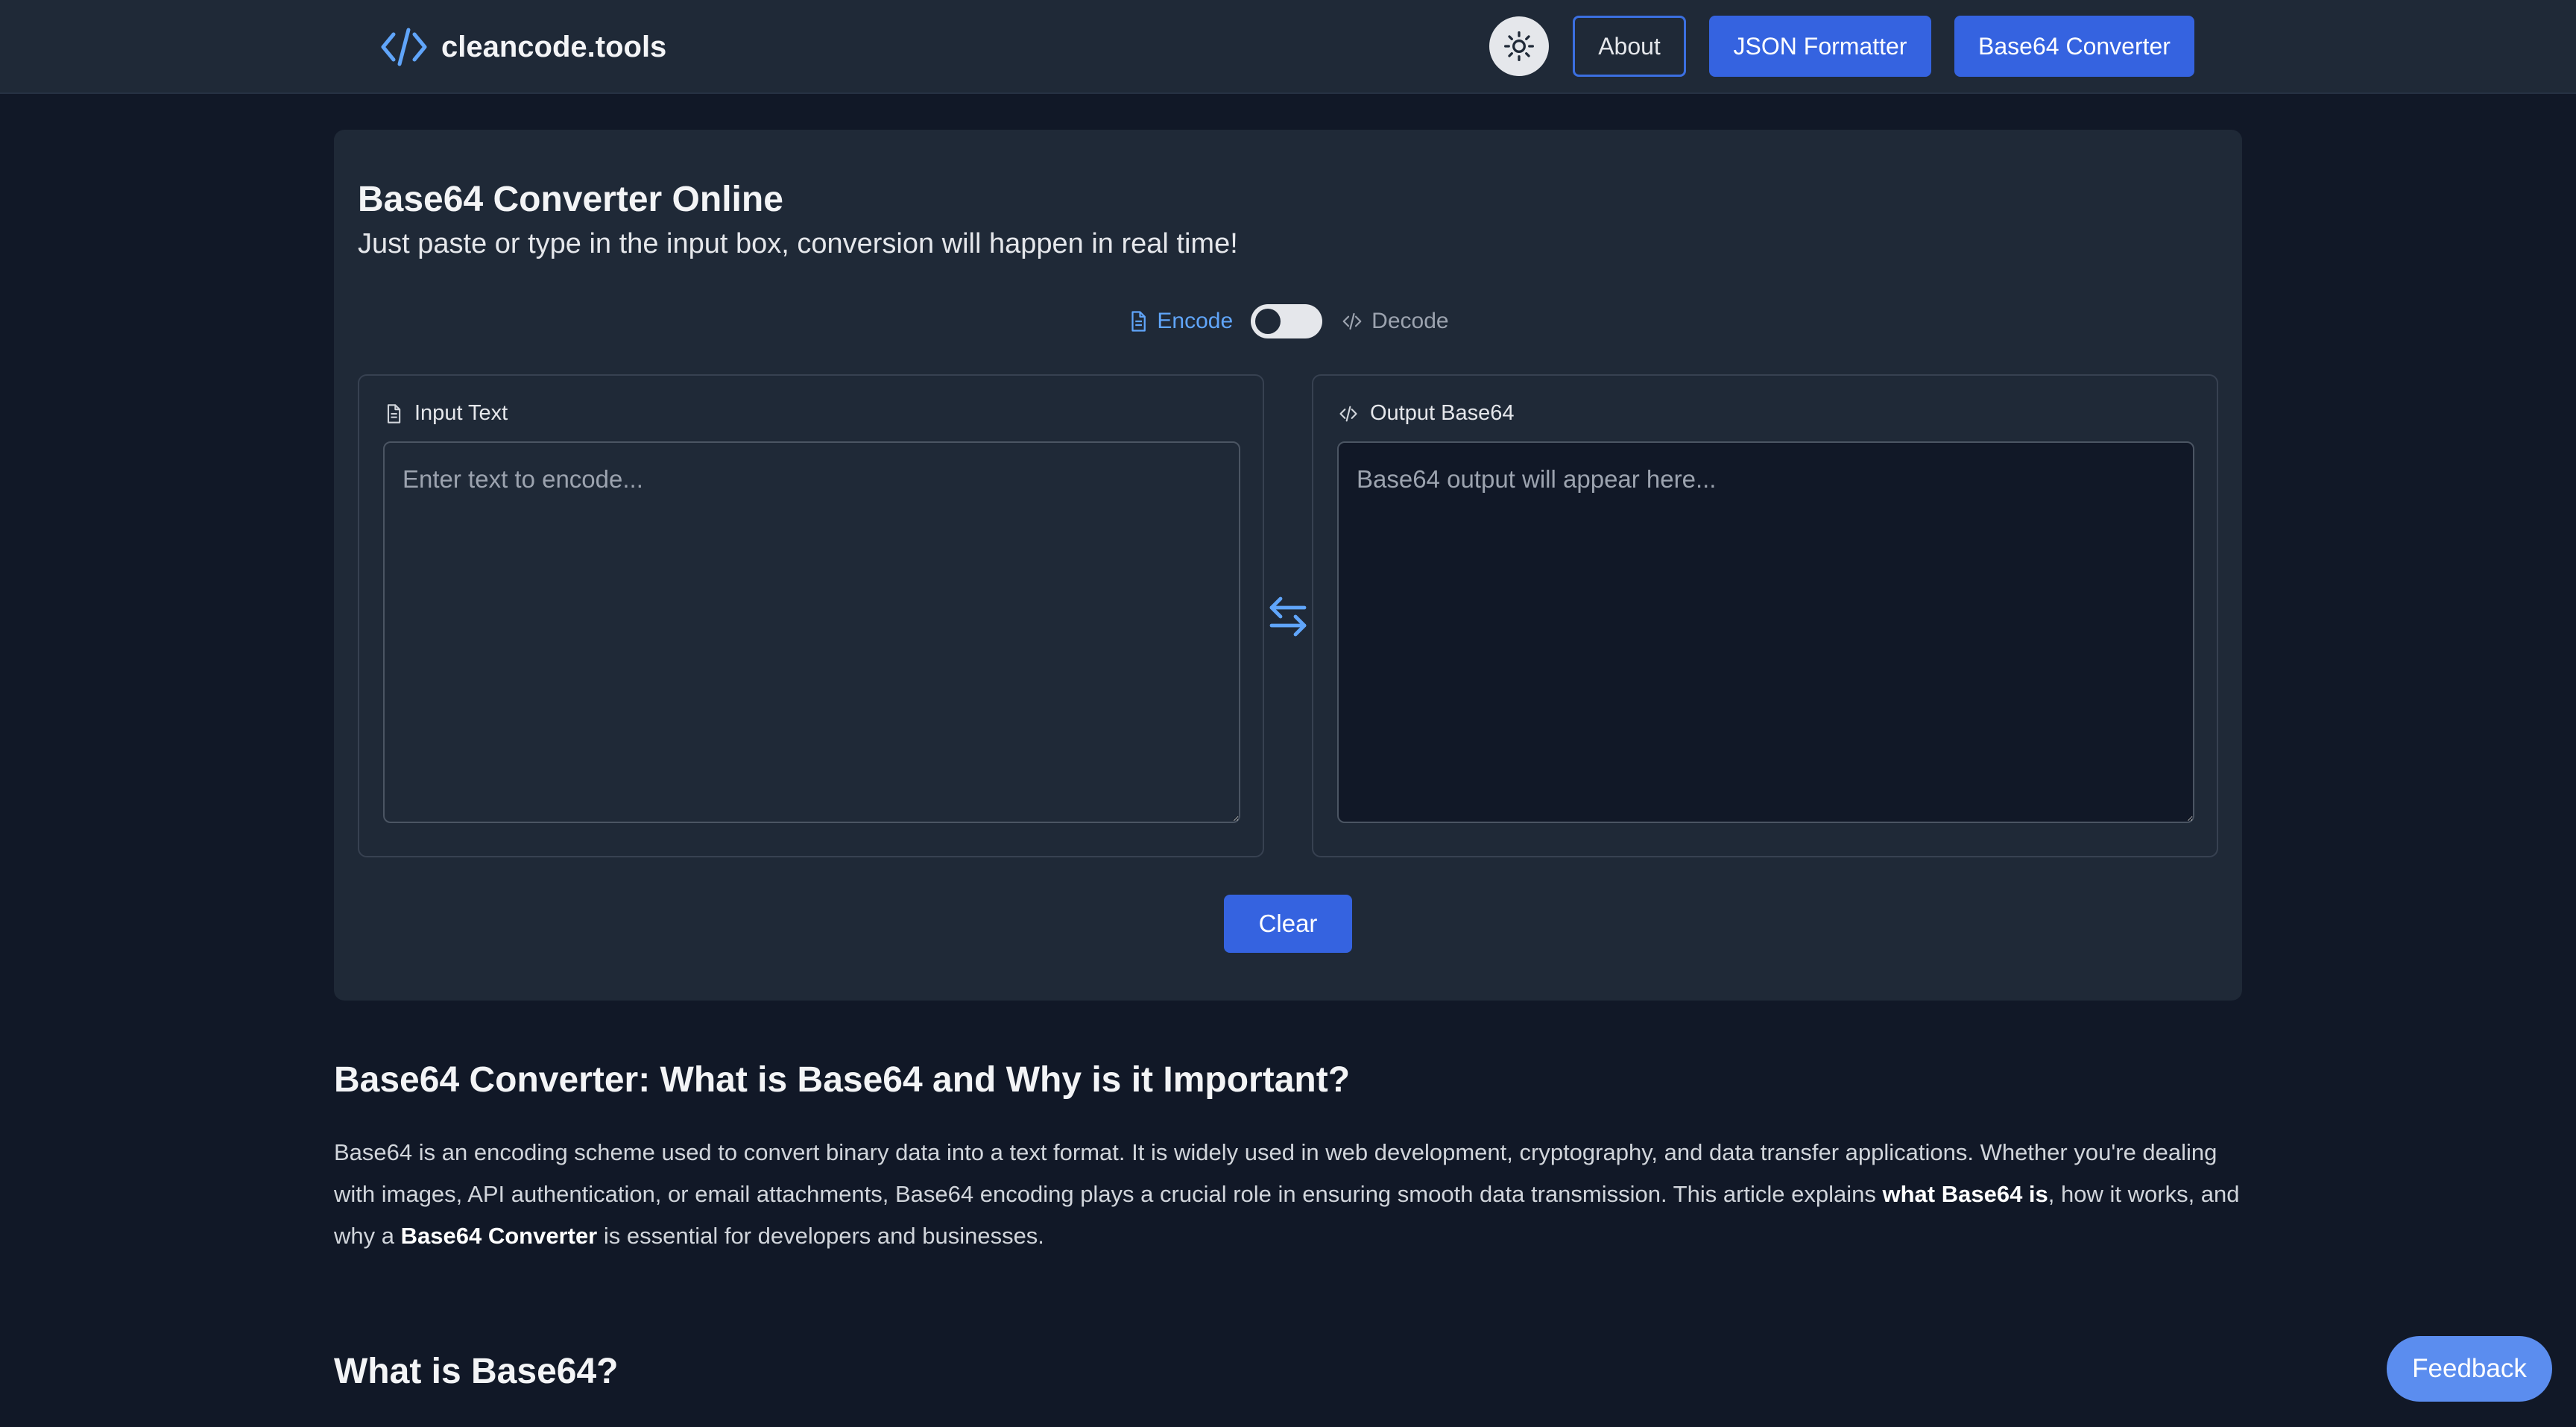 This screenshot has height=1427, width=2576. Describe the element at coordinates (404, 47) in the screenshot. I see `code-brackets-icon` at that location.